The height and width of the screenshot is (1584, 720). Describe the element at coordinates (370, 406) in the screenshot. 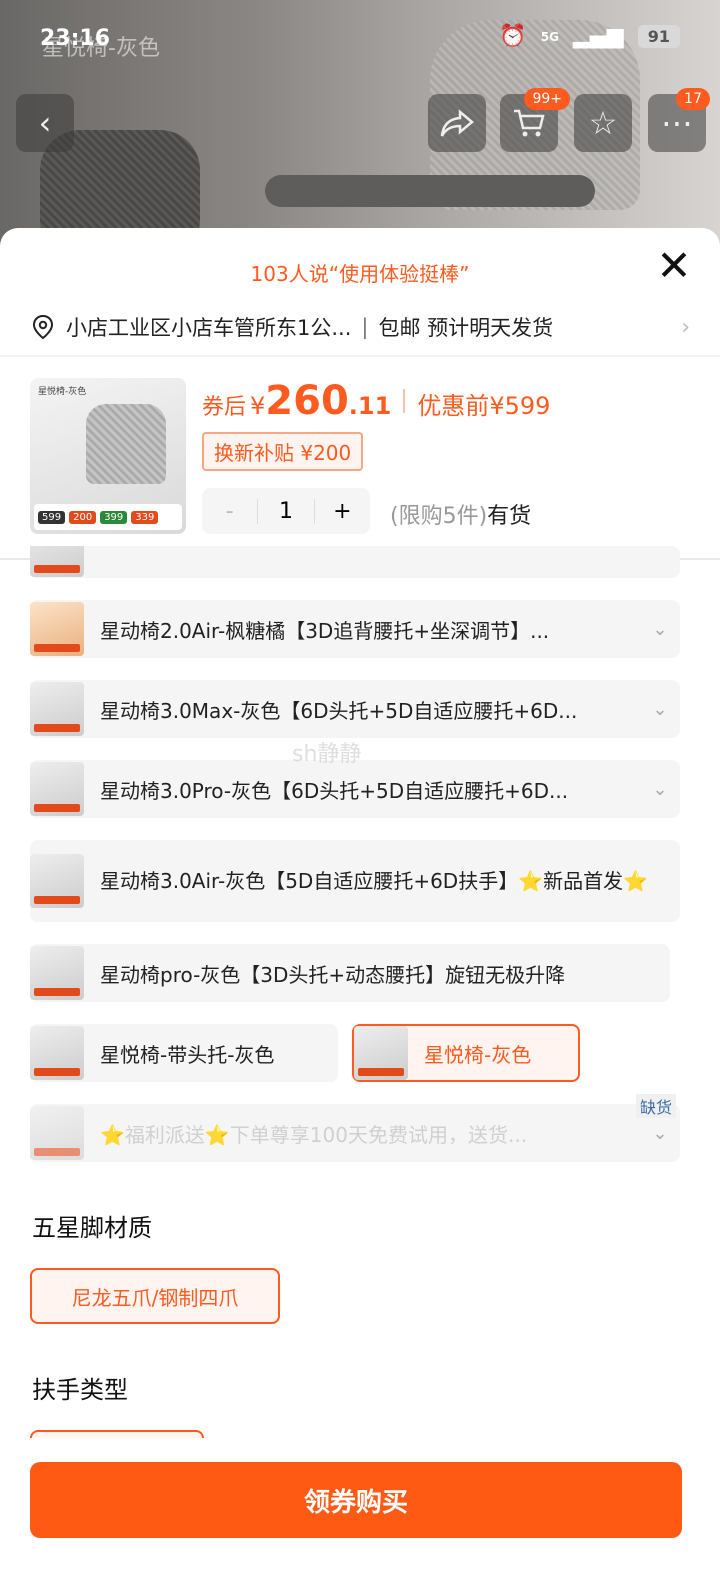

I see `price-decimal: .11` at that location.